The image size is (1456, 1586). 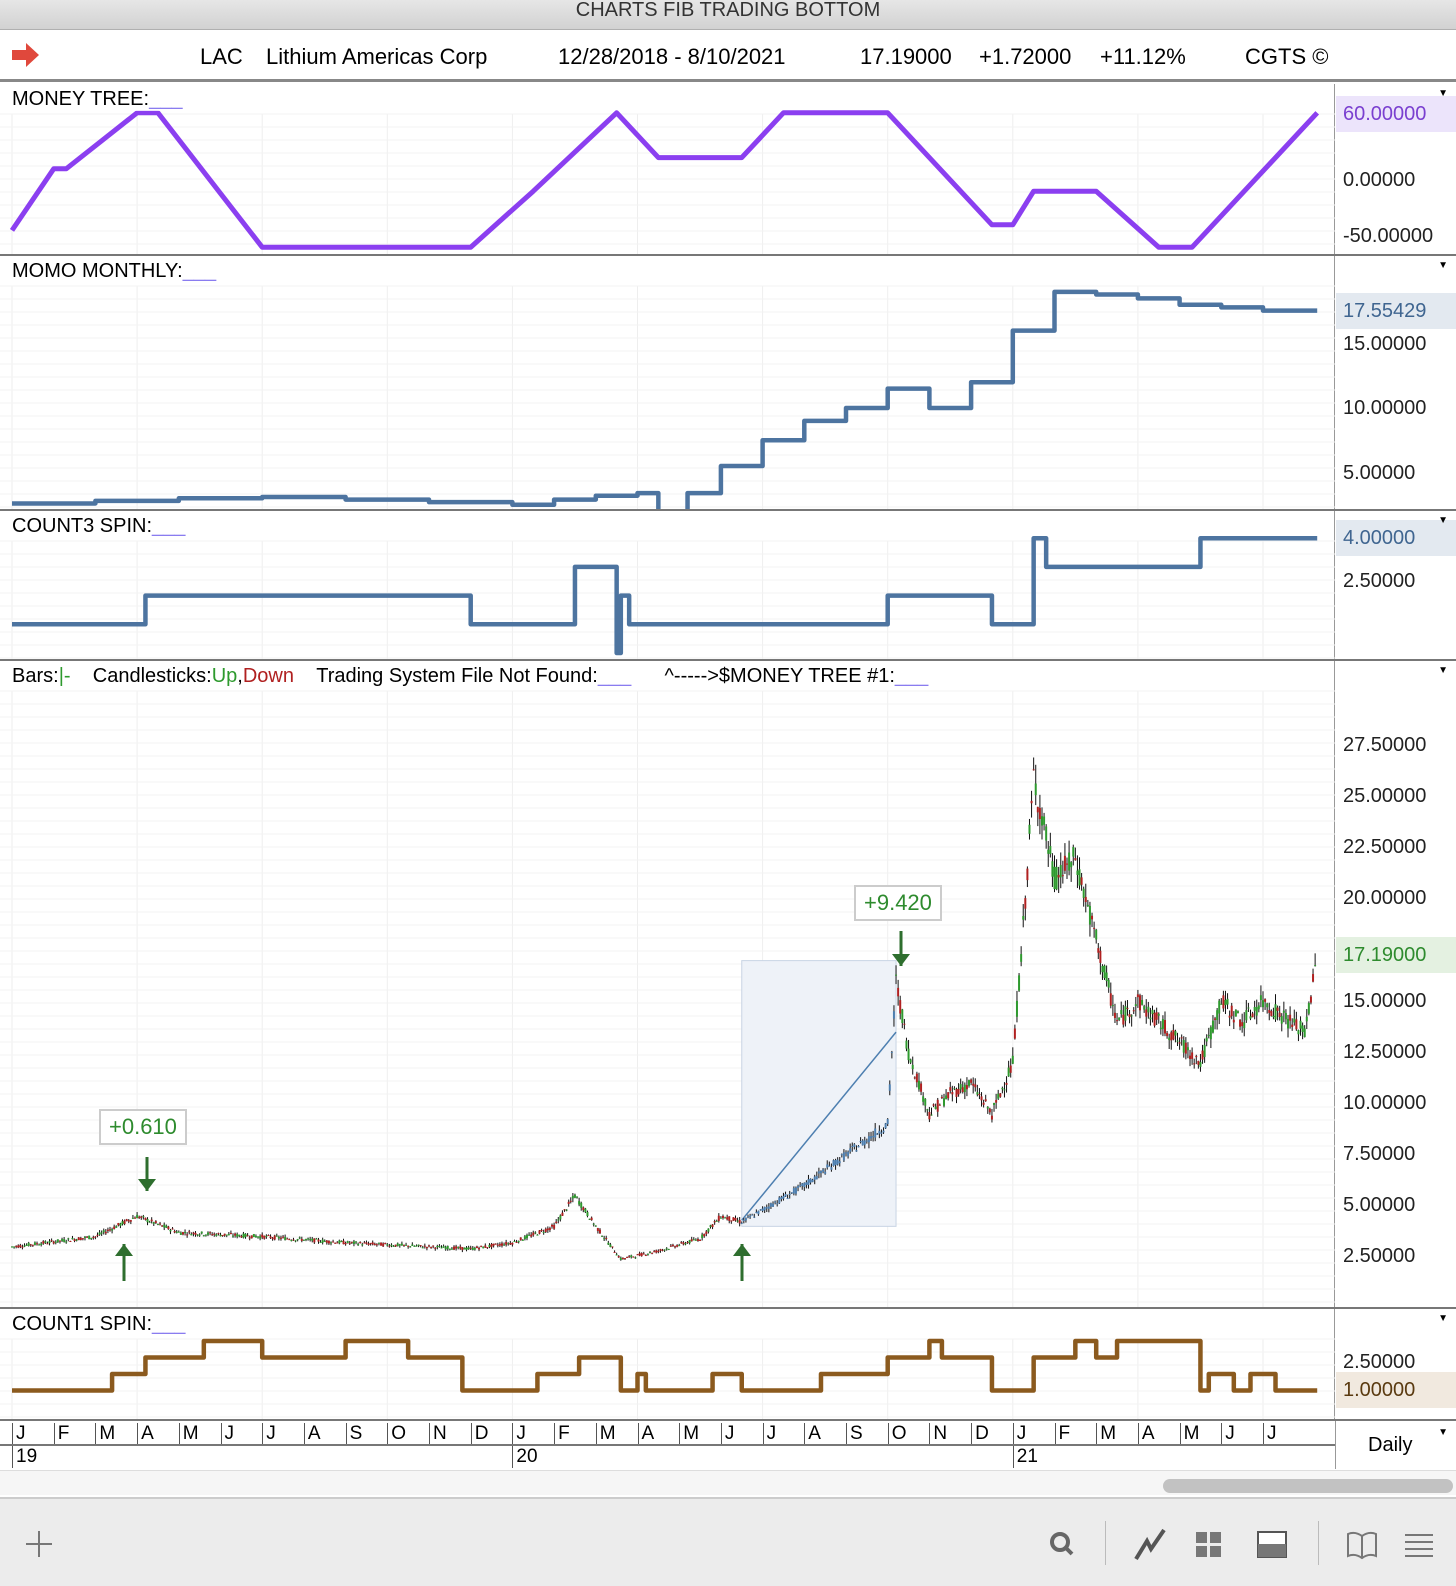 What do you see at coordinates (1390, 1445) in the screenshot?
I see `period-selector: Daily` at bounding box center [1390, 1445].